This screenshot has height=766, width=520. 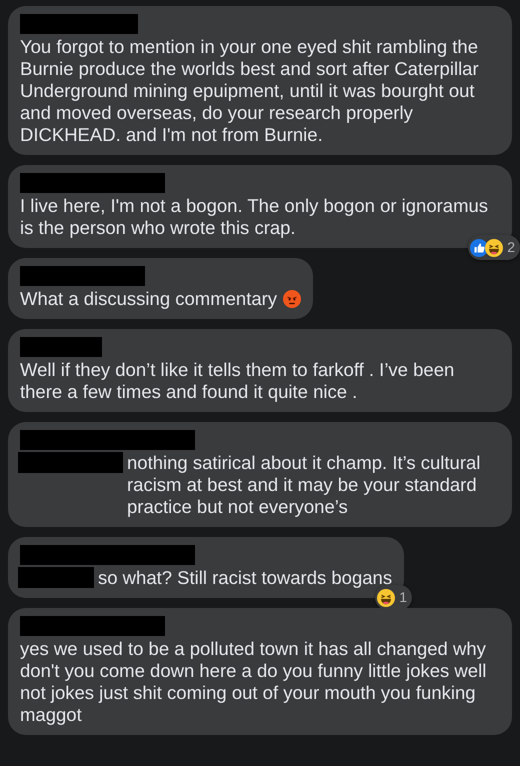 What do you see at coordinates (250, 91) in the screenshot?
I see `comment-text: You forgot to mention in your one eyed shit rambling the Burnie produce the worlds best and sort after Caterpillar Underground mining epuipment, until it was bourght out and moved overseas, do your research properly DICKHEAD. and I'm not from Burnie.` at bounding box center [250, 91].